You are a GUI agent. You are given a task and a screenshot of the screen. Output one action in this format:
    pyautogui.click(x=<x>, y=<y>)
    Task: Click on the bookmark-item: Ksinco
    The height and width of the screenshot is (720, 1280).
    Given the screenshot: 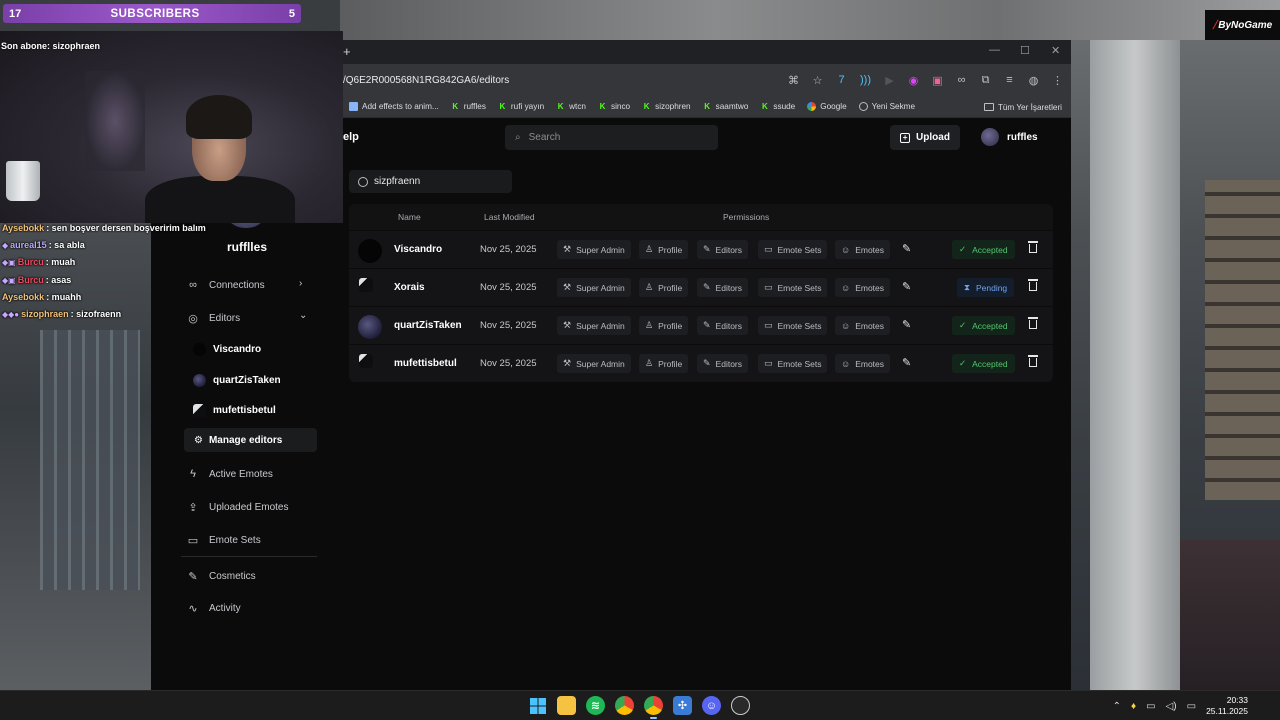 What is the action you would take?
    pyautogui.click(x=614, y=106)
    